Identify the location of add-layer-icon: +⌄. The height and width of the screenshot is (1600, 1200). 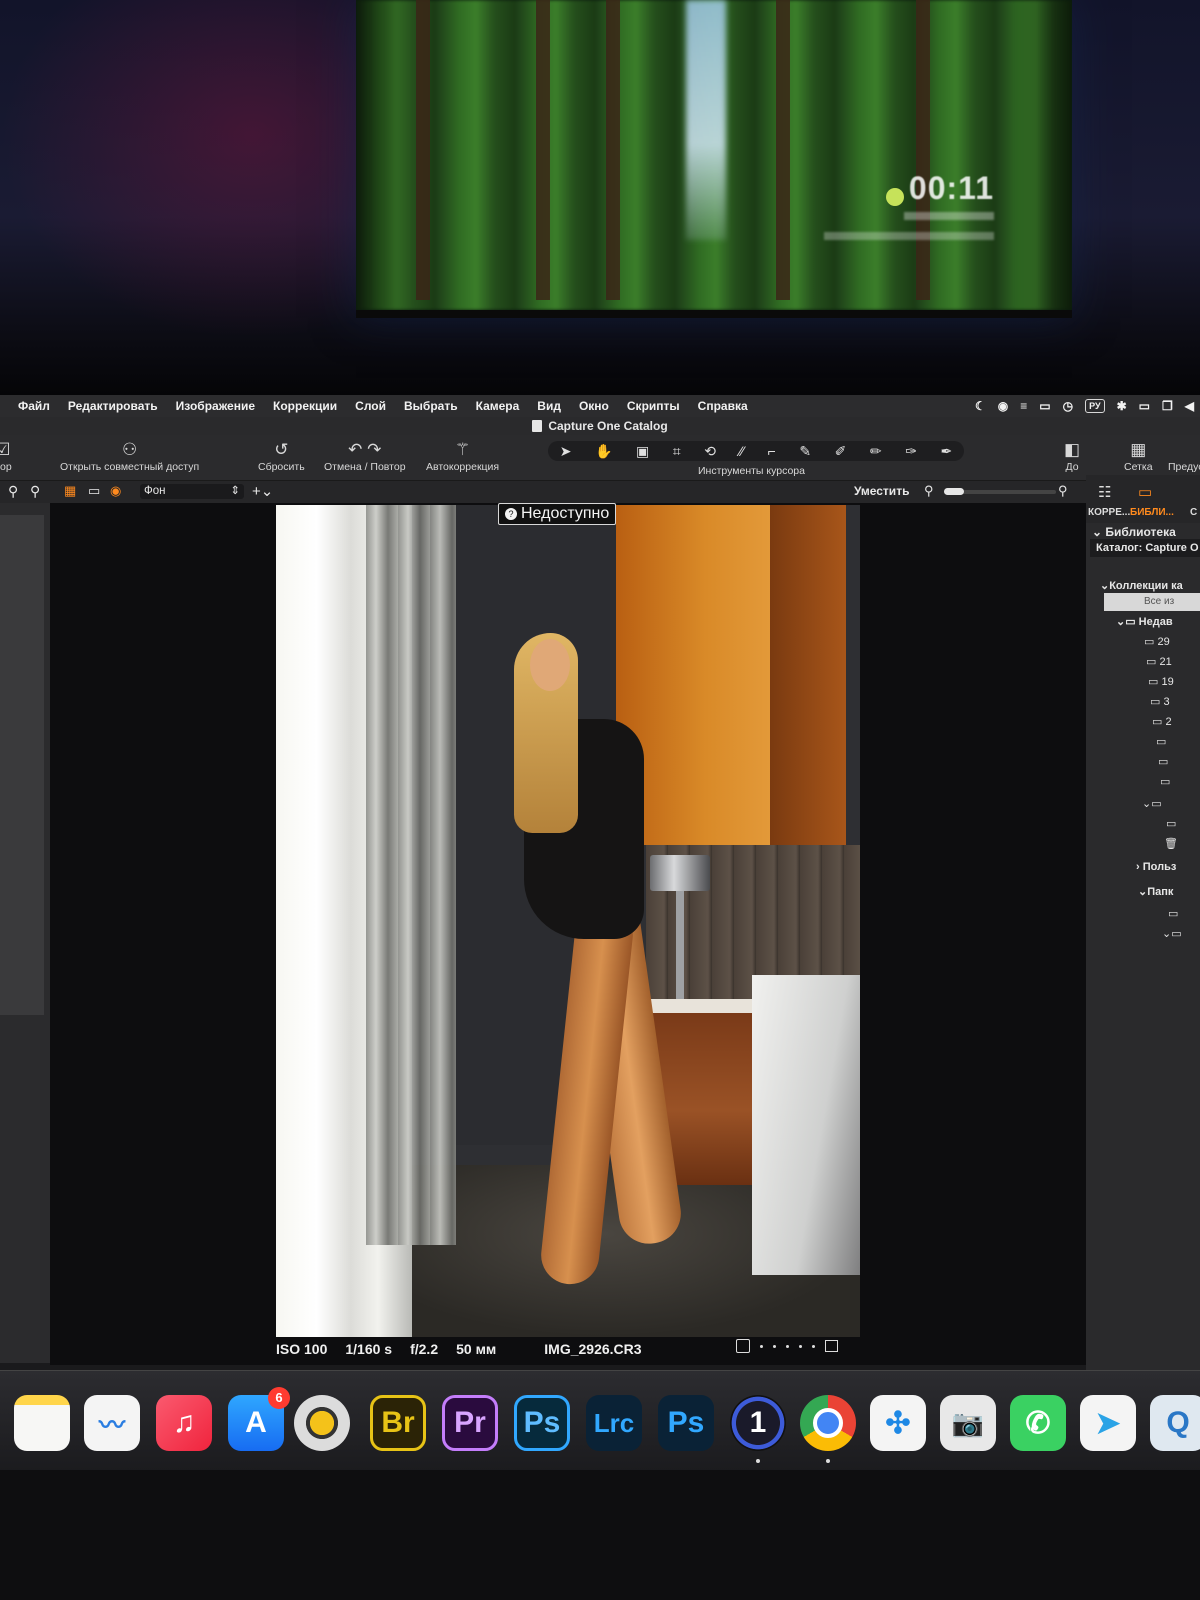
(262, 491).